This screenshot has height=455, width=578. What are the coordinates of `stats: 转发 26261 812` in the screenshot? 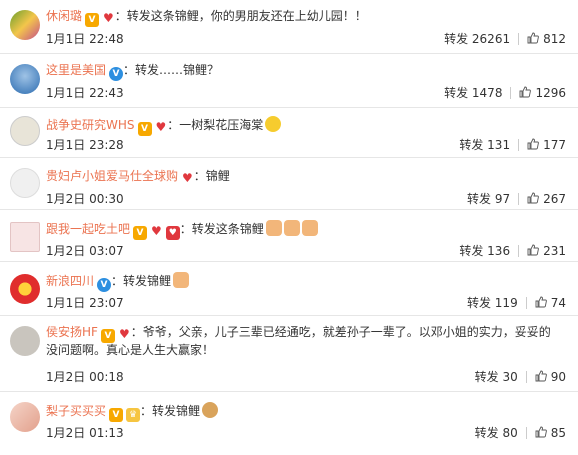 It's located at (505, 38).